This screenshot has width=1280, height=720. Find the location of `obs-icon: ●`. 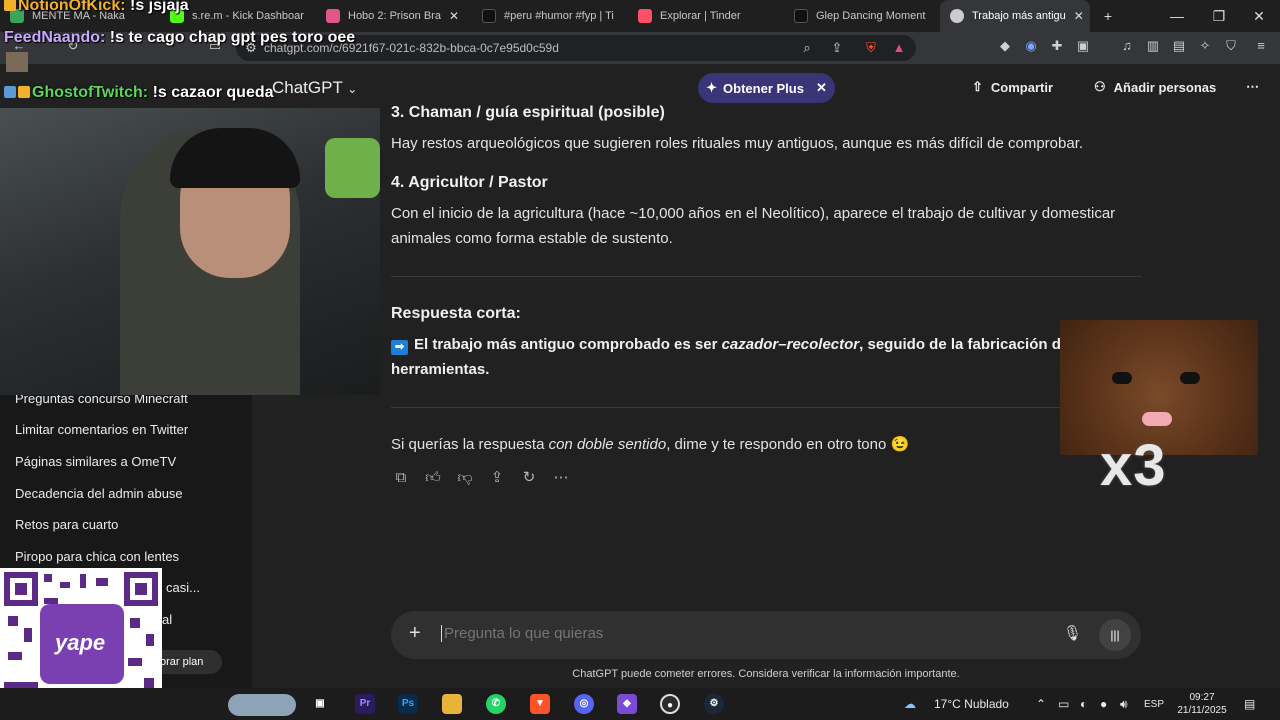

obs-icon: ● is located at coordinates (670, 704).